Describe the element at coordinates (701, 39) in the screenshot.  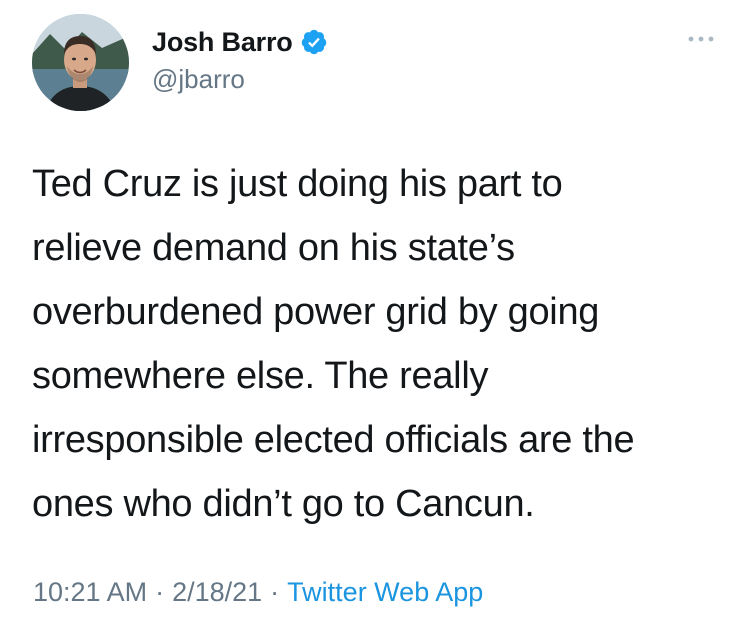
I see `more-options-icon` at that location.